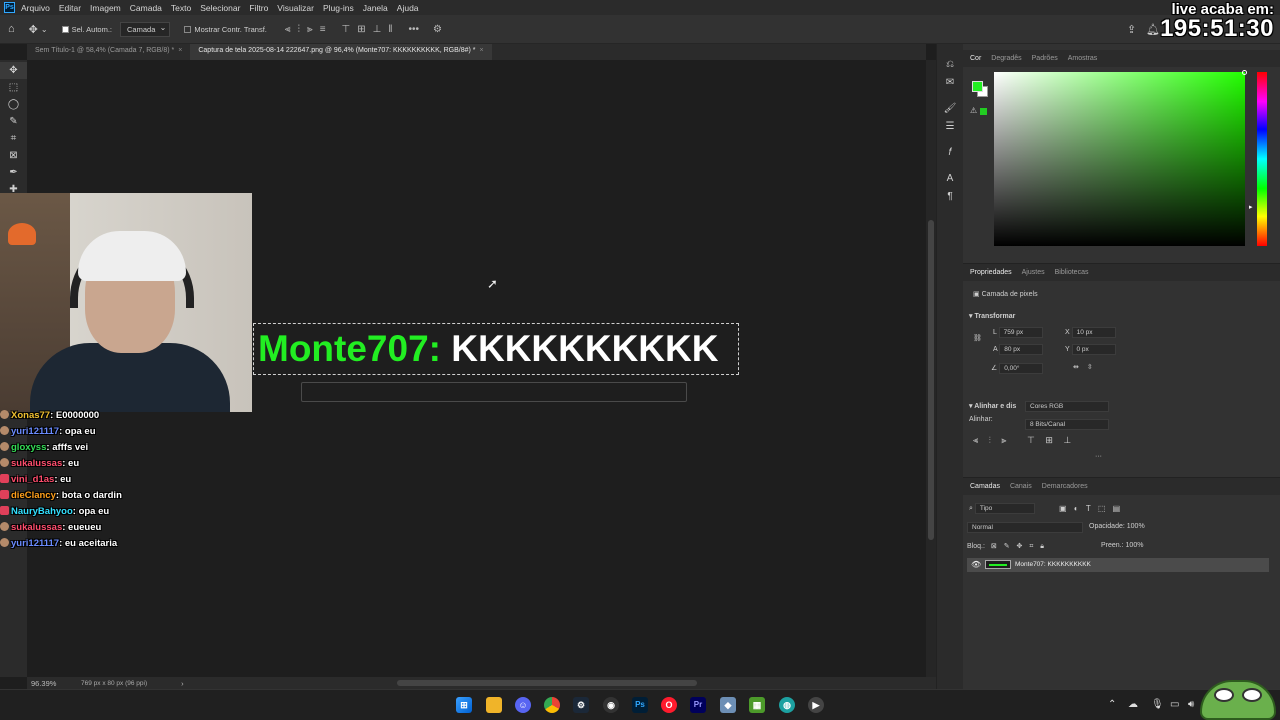  I want to click on more-align-icon: ···, so click(1098, 456).